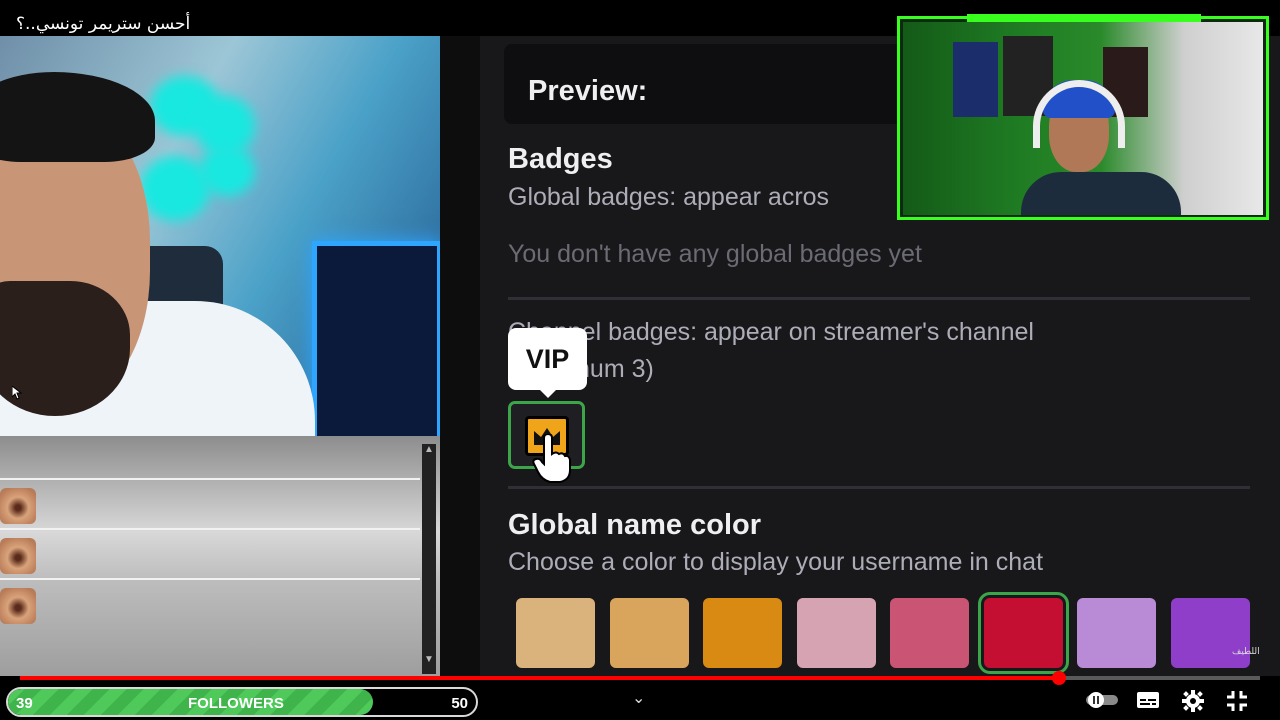 This screenshot has width=1280, height=720. What do you see at coordinates (1102, 700) in the screenshot?
I see `autoplay-toggle-icon` at bounding box center [1102, 700].